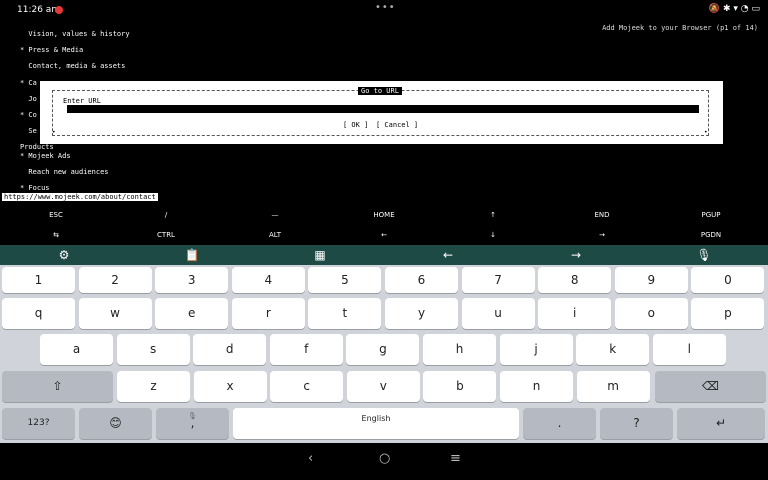  Describe the element at coordinates (73, 66) in the screenshot. I see `terminal-line: Contact, media & assets` at that location.